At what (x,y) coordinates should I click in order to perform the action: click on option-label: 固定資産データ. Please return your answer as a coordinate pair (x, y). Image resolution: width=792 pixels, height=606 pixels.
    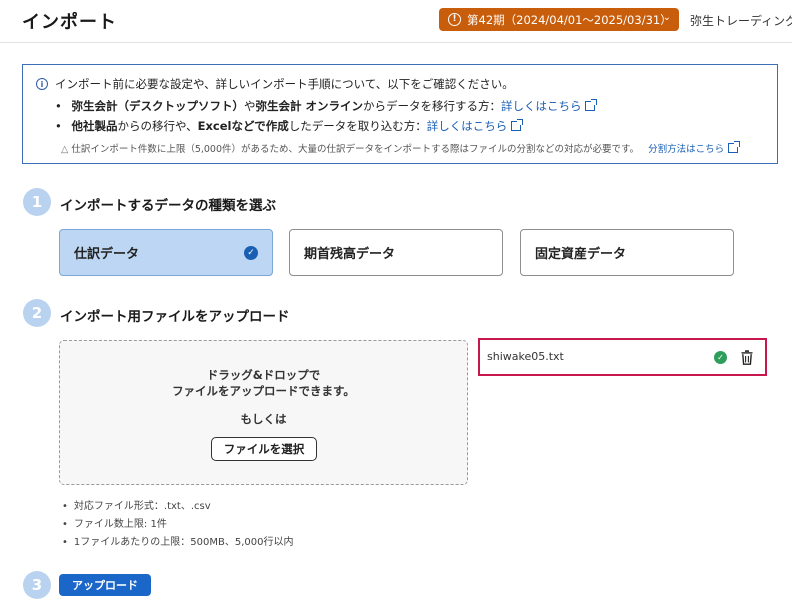
    Looking at the image, I should click on (581, 254).